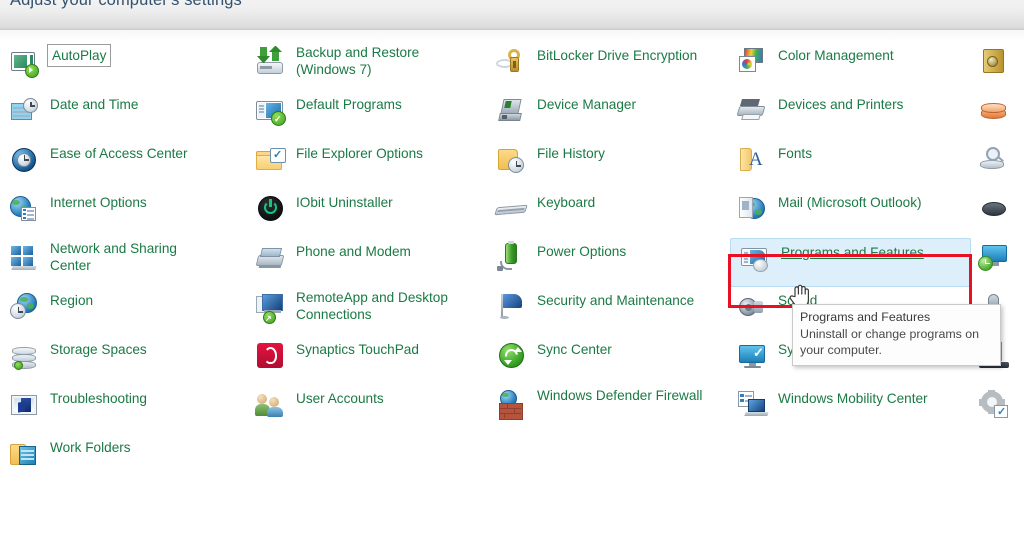 The width and height of the screenshot is (1024, 536). What do you see at coordinates (271, 209) in the screenshot?
I see `iobit-uninstaller-icon` at bounding box center [271, 209].